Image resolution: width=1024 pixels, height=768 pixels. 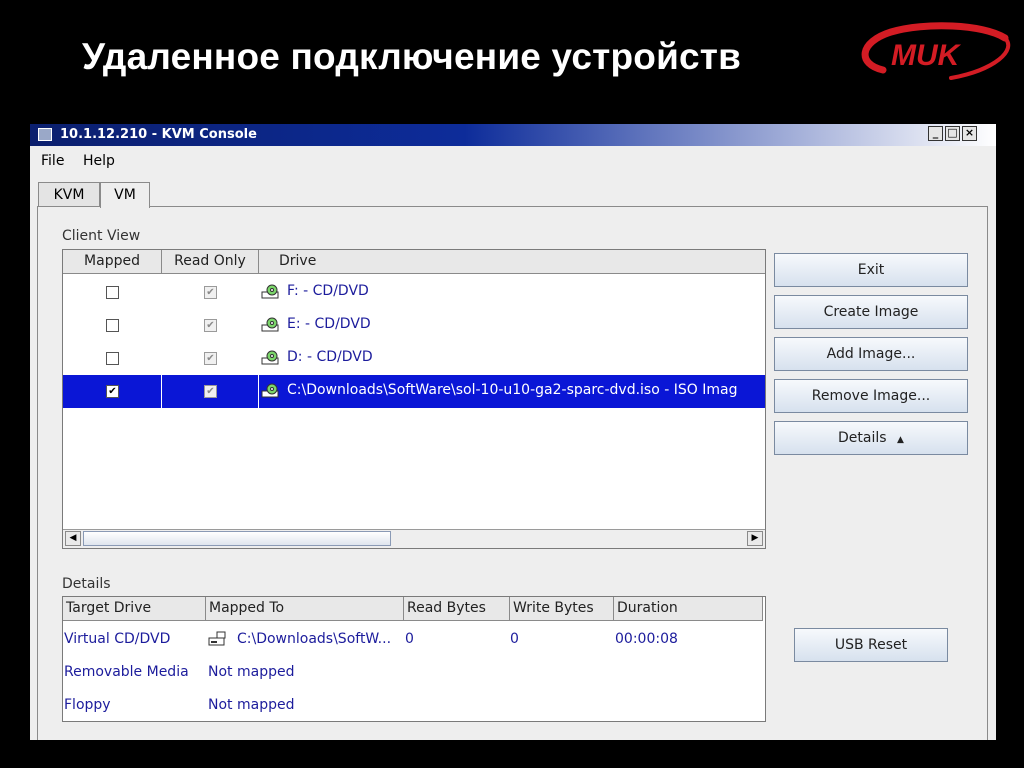 I want to click on scroll-left-button: ◀, so click(x=73, y=538).